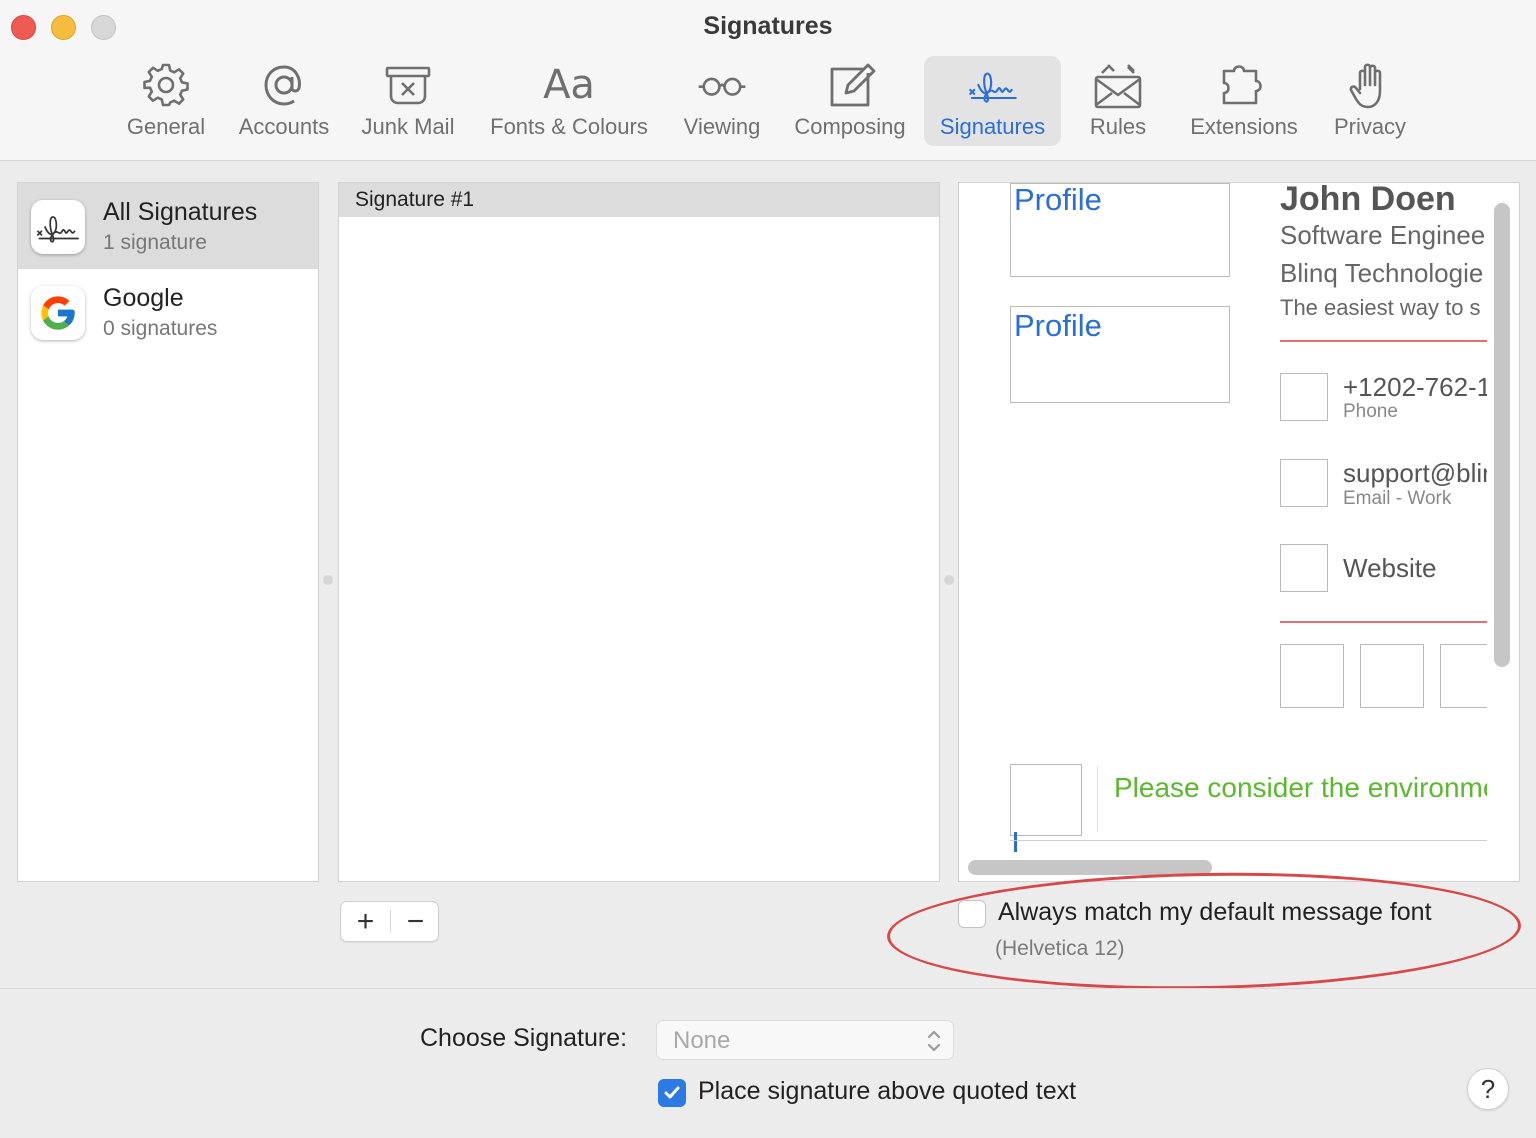 This screenshot has width=1536, height=1138. I want to click on footer, so click(768, 1063).